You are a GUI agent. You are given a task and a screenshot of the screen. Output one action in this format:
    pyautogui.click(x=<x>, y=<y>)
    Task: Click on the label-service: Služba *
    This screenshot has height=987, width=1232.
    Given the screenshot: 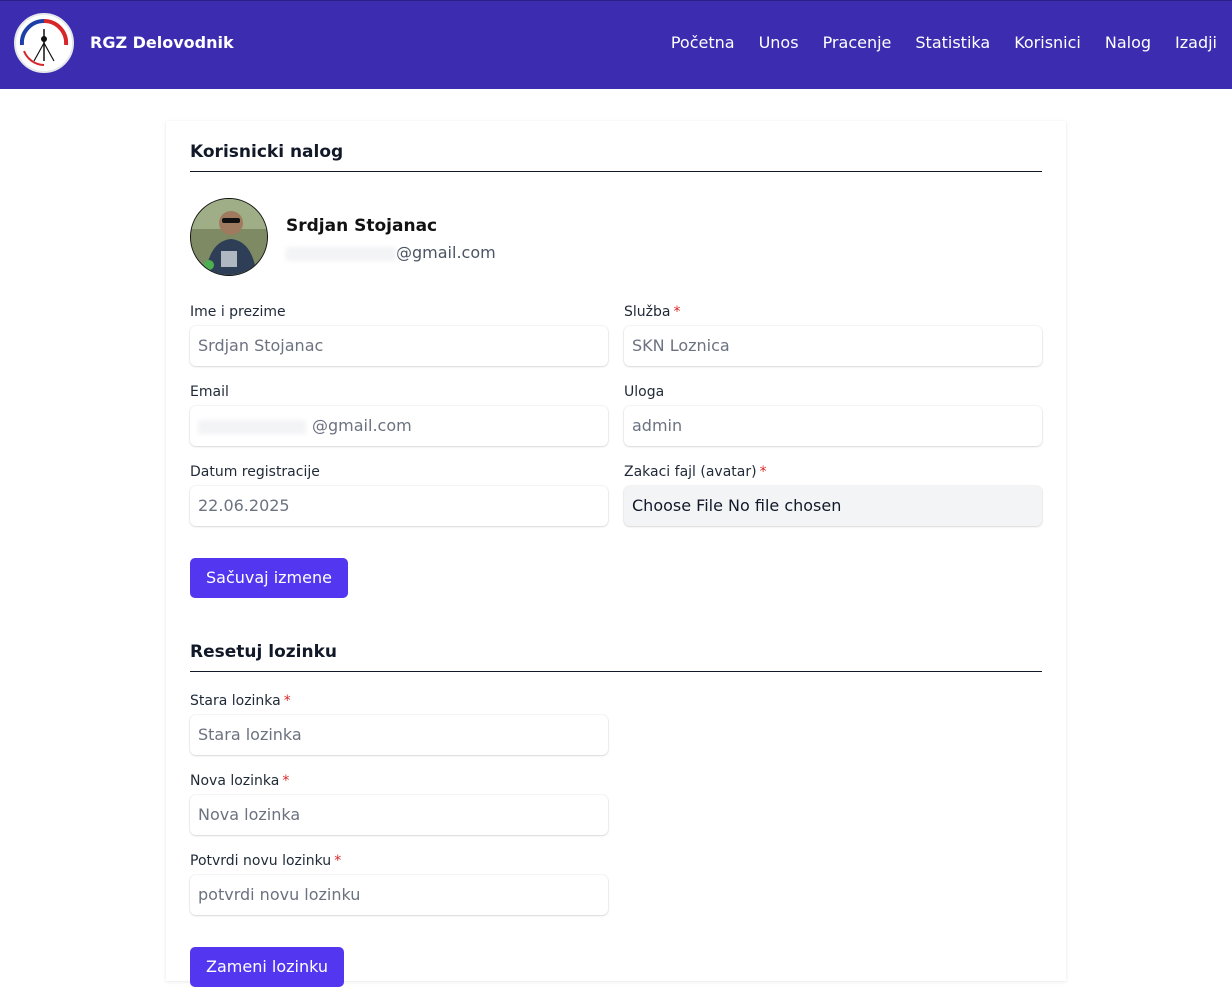 What is the action you would take?
    pyautogui.click(x=652, y=312)
    